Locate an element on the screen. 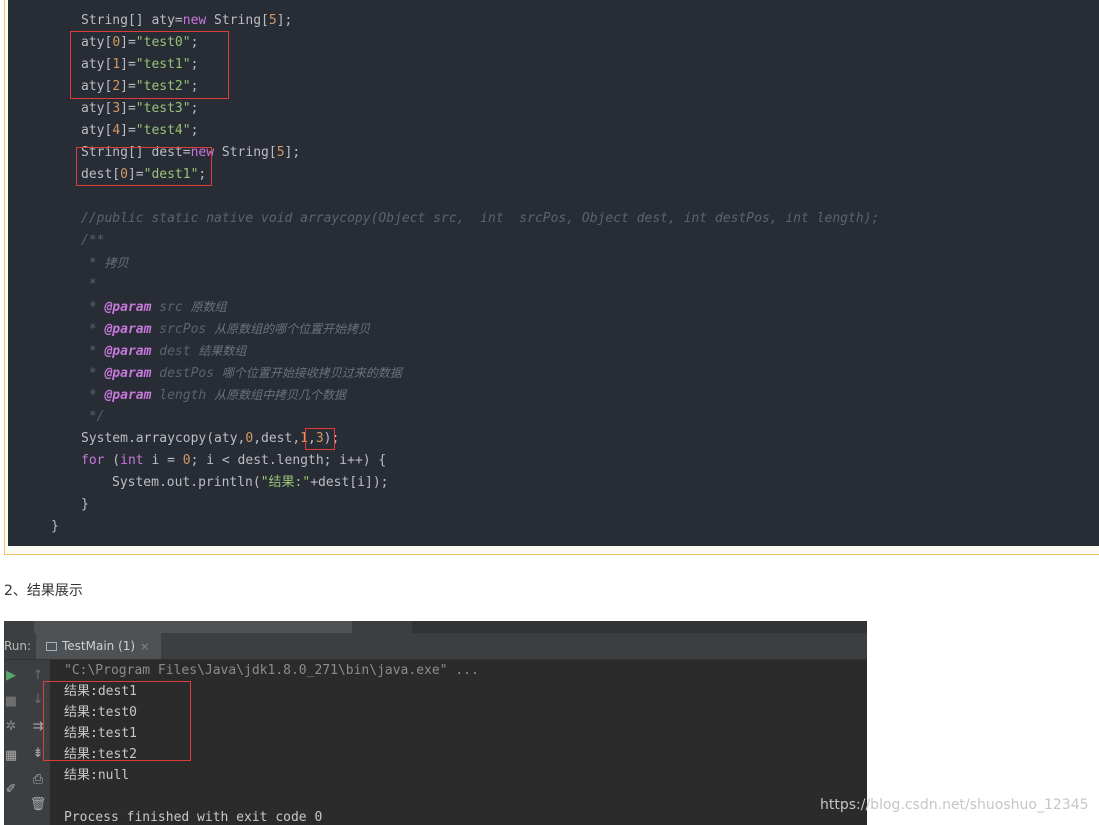 The height and width of the screenshot is (825, 1099). code-line: aty[0]="test0"; is located at coordinates (140, 42).